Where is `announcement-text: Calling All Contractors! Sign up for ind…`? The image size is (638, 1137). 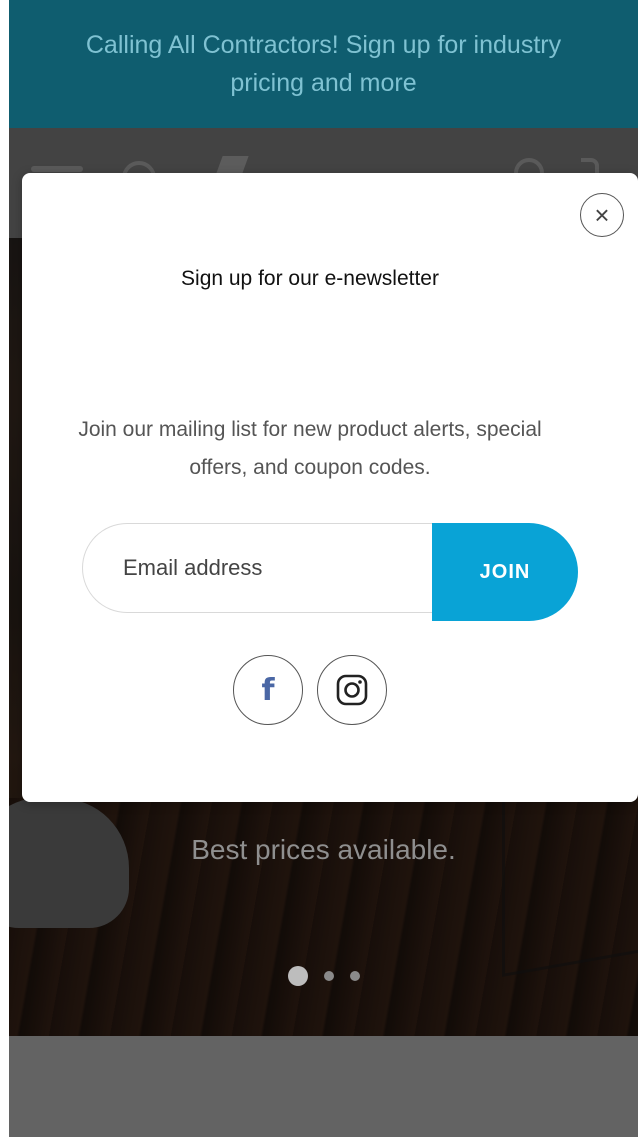 announcement-text: Calling All Contractors! Sign up for ind… is located at coordinates (323, 64).